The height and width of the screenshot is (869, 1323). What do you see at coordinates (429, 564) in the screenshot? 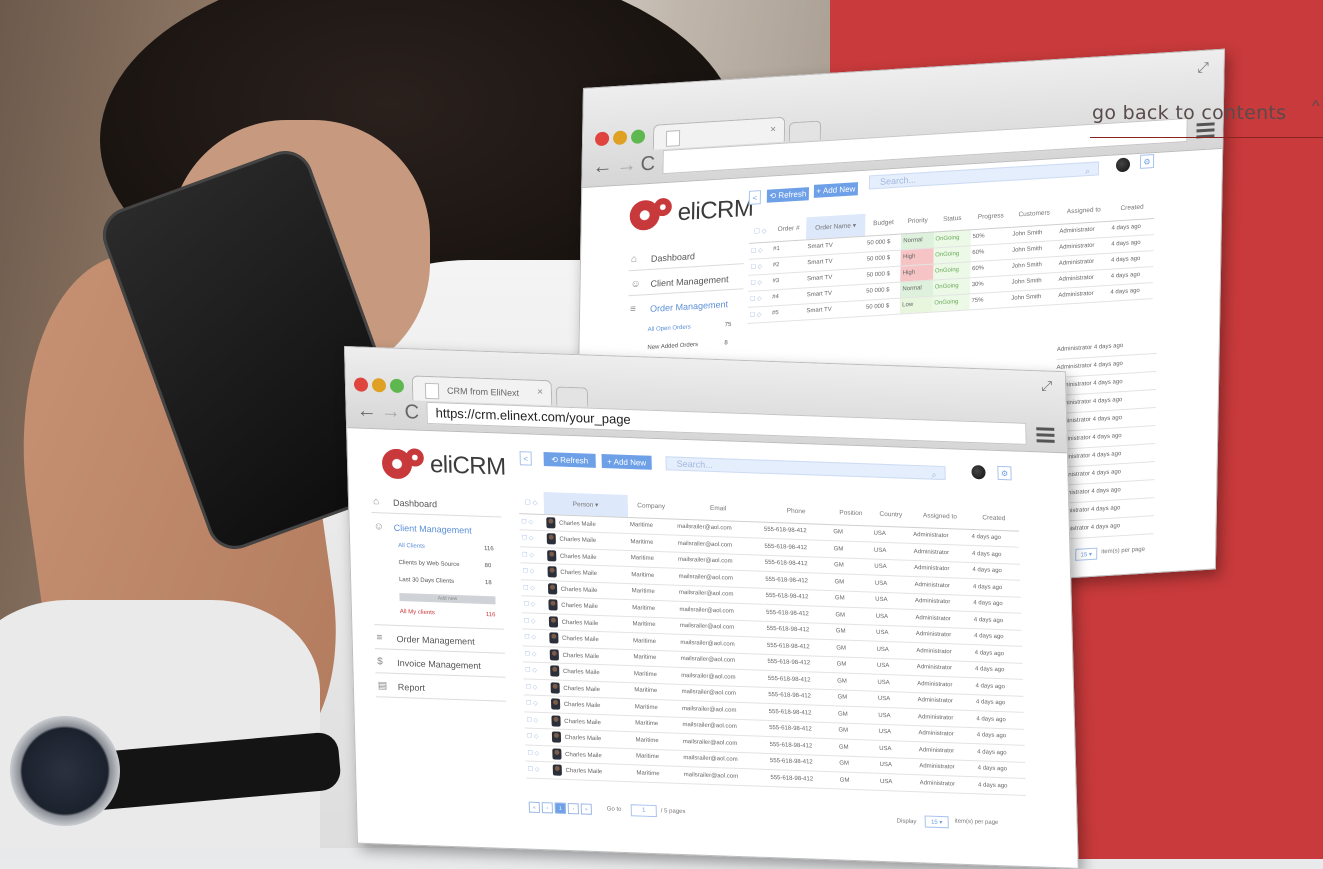
I see `sub-item-web-source: Clients by Web Source` at bounding box center [429, 564].